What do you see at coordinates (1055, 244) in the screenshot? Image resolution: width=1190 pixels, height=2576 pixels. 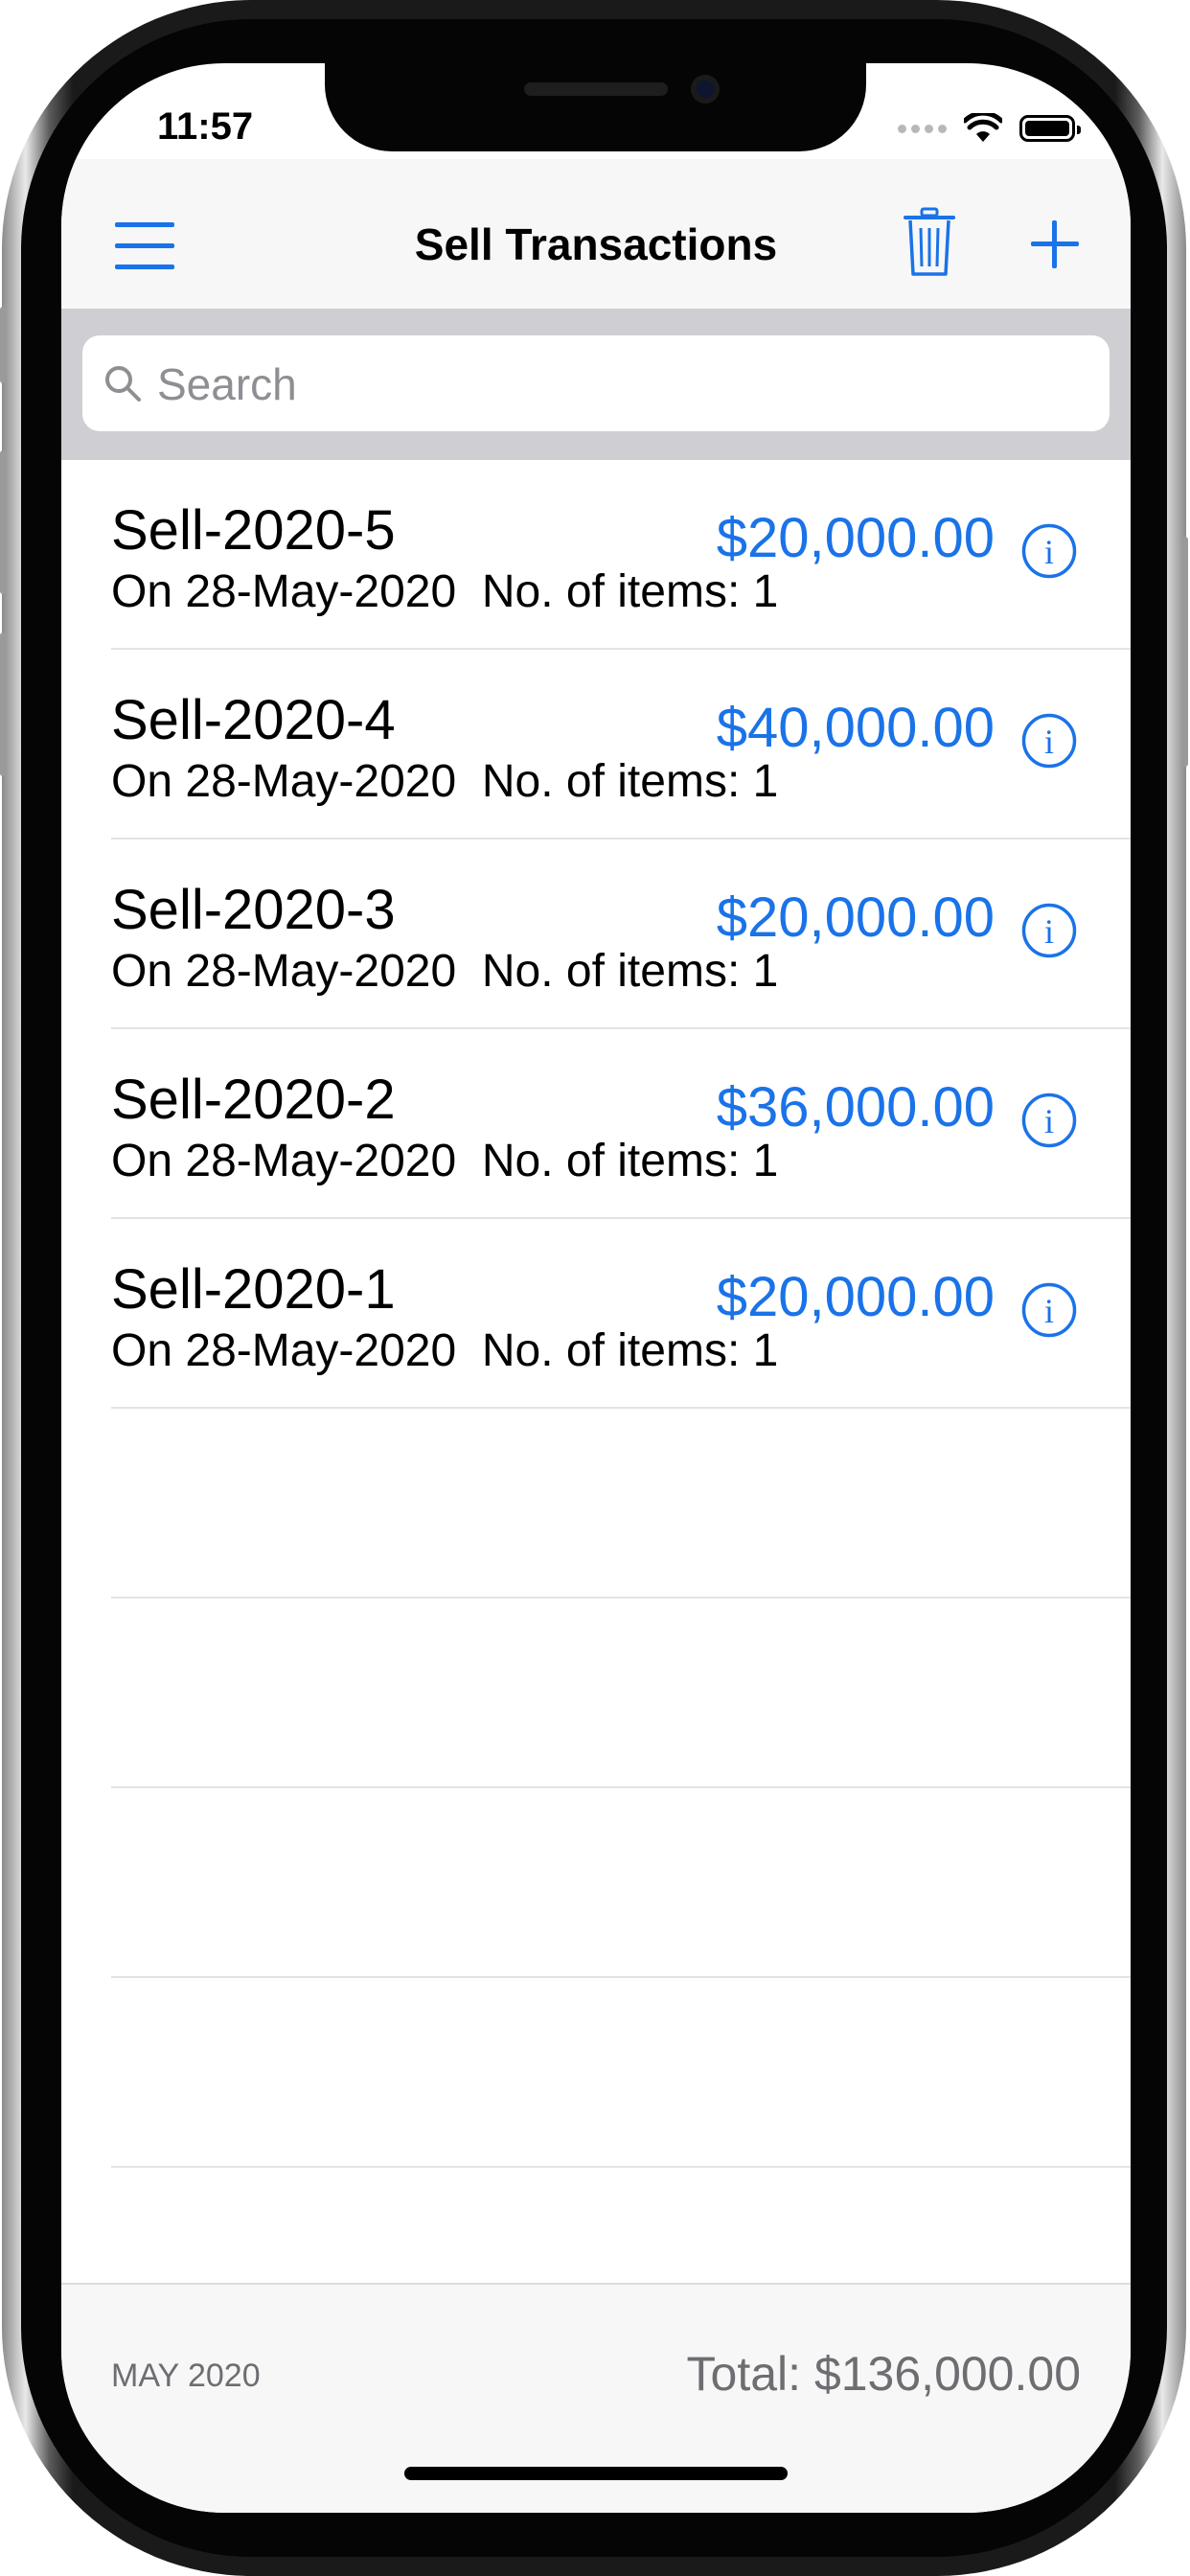 I see `plus-icon` at bounding box center [1055, 244].